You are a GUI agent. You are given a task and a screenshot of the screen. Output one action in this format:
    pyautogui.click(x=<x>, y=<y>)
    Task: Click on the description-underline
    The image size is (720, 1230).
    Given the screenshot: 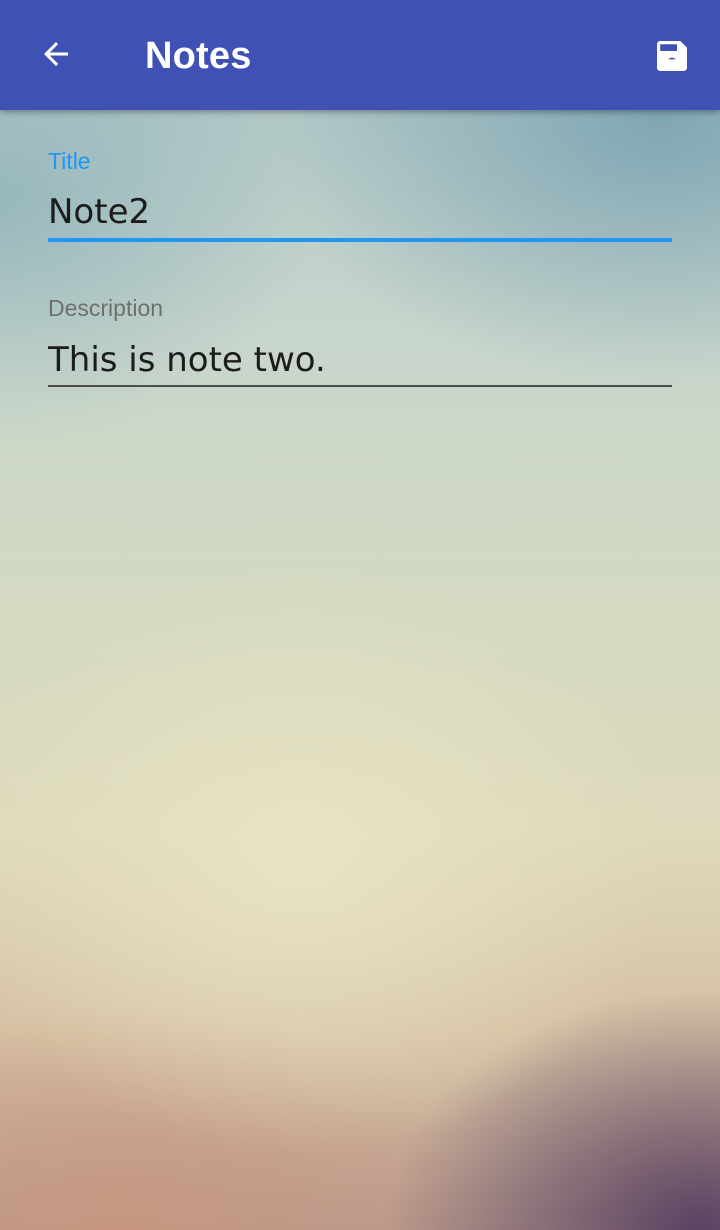 What is the action you would take?
    pyautogui.click(x=360, y=386)
    